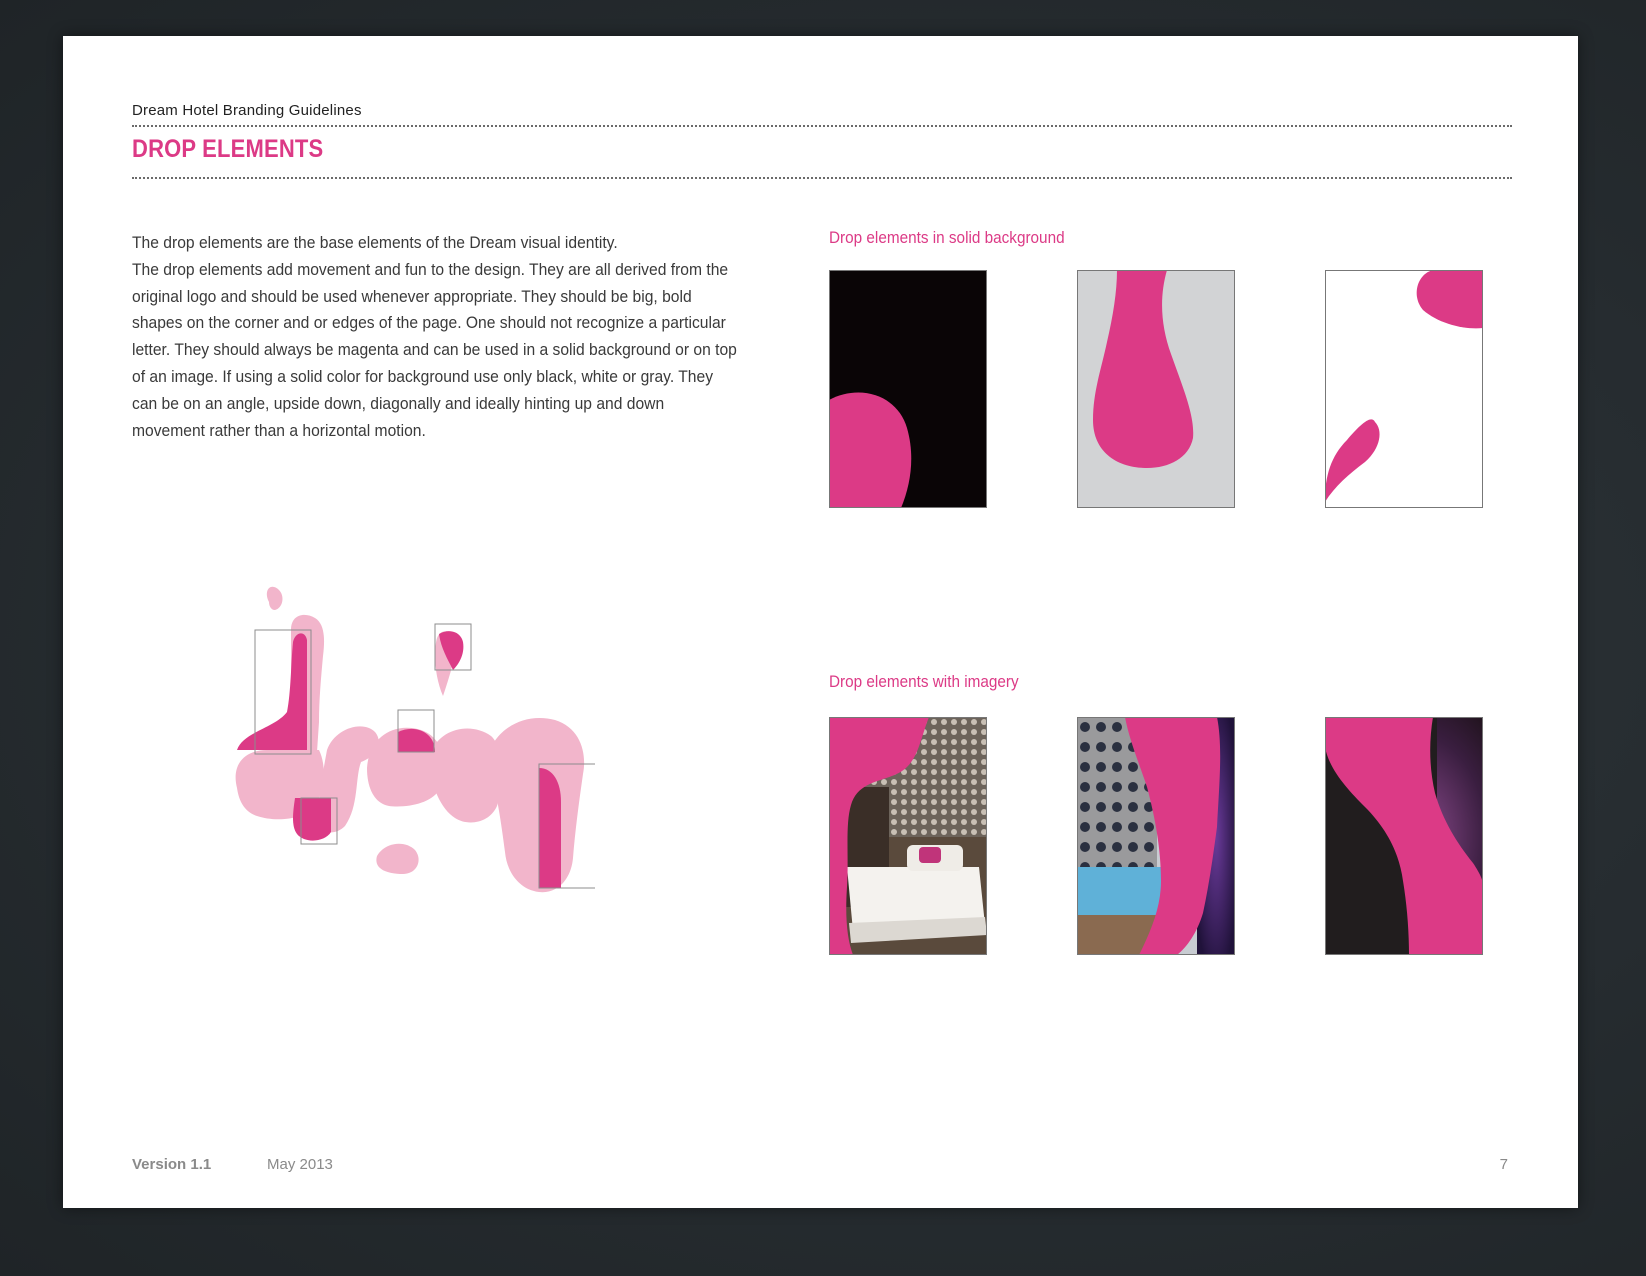  Describe the element at coordinates (908, 389) in the screenshot. I see `solid-tile-black` at that location.